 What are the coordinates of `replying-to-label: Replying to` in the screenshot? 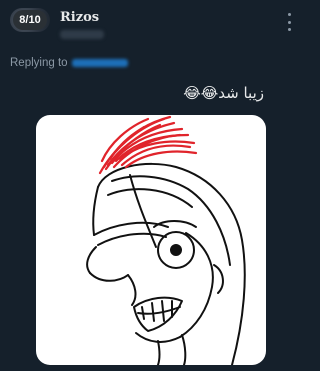 It's located at (39, 63).